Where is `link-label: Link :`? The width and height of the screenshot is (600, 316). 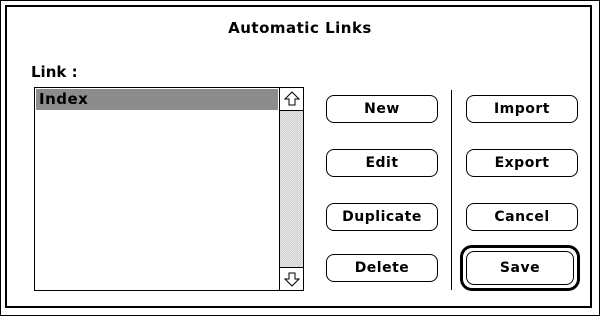 link-label: Link : is located at coordinates (54, 72).